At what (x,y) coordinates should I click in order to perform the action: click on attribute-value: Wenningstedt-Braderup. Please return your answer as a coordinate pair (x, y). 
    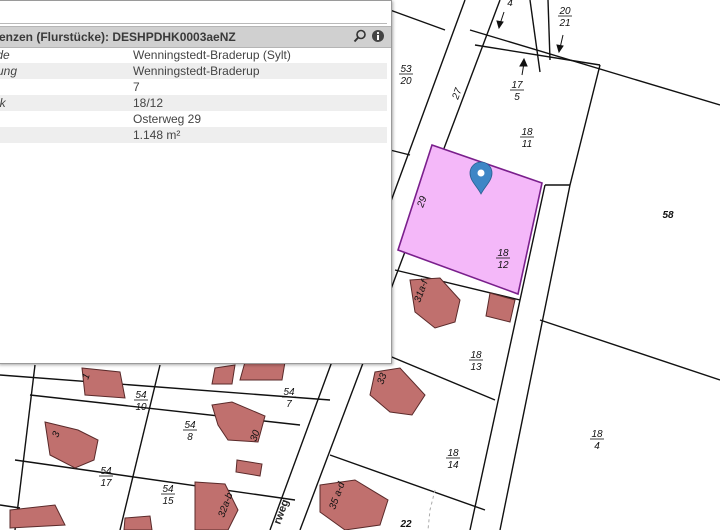
    Looking at the image, I should click on (196, 71).